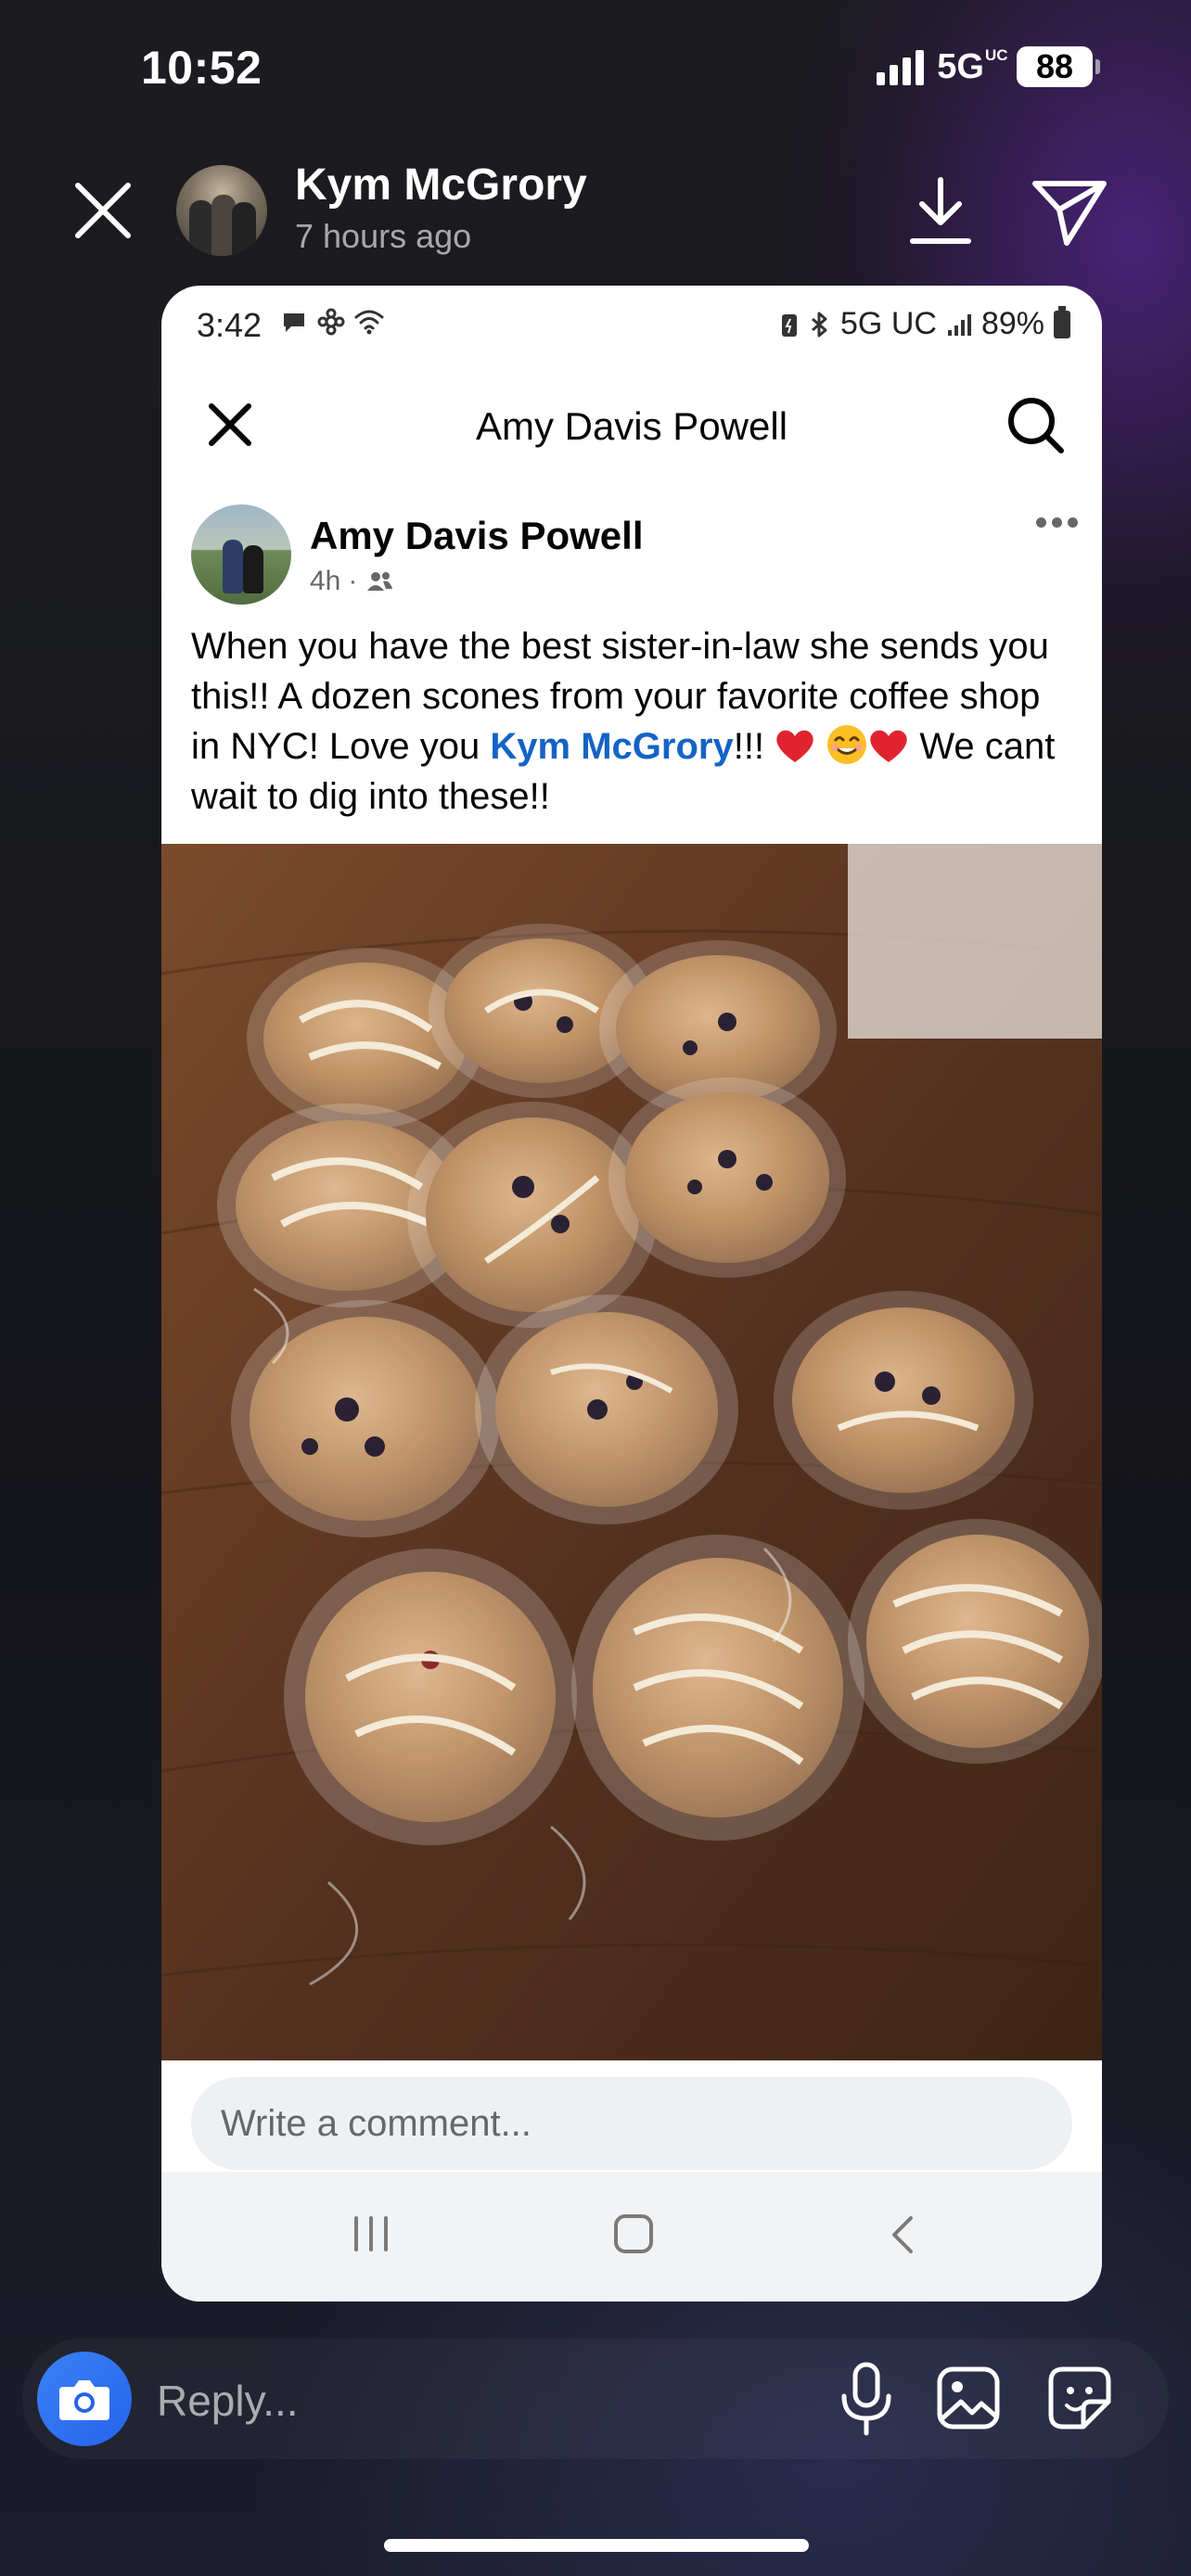  What do you see at coordinates (1055, 66) in the screenshot?
I see `battery-level: 88` at bounding box center [1055, 66].